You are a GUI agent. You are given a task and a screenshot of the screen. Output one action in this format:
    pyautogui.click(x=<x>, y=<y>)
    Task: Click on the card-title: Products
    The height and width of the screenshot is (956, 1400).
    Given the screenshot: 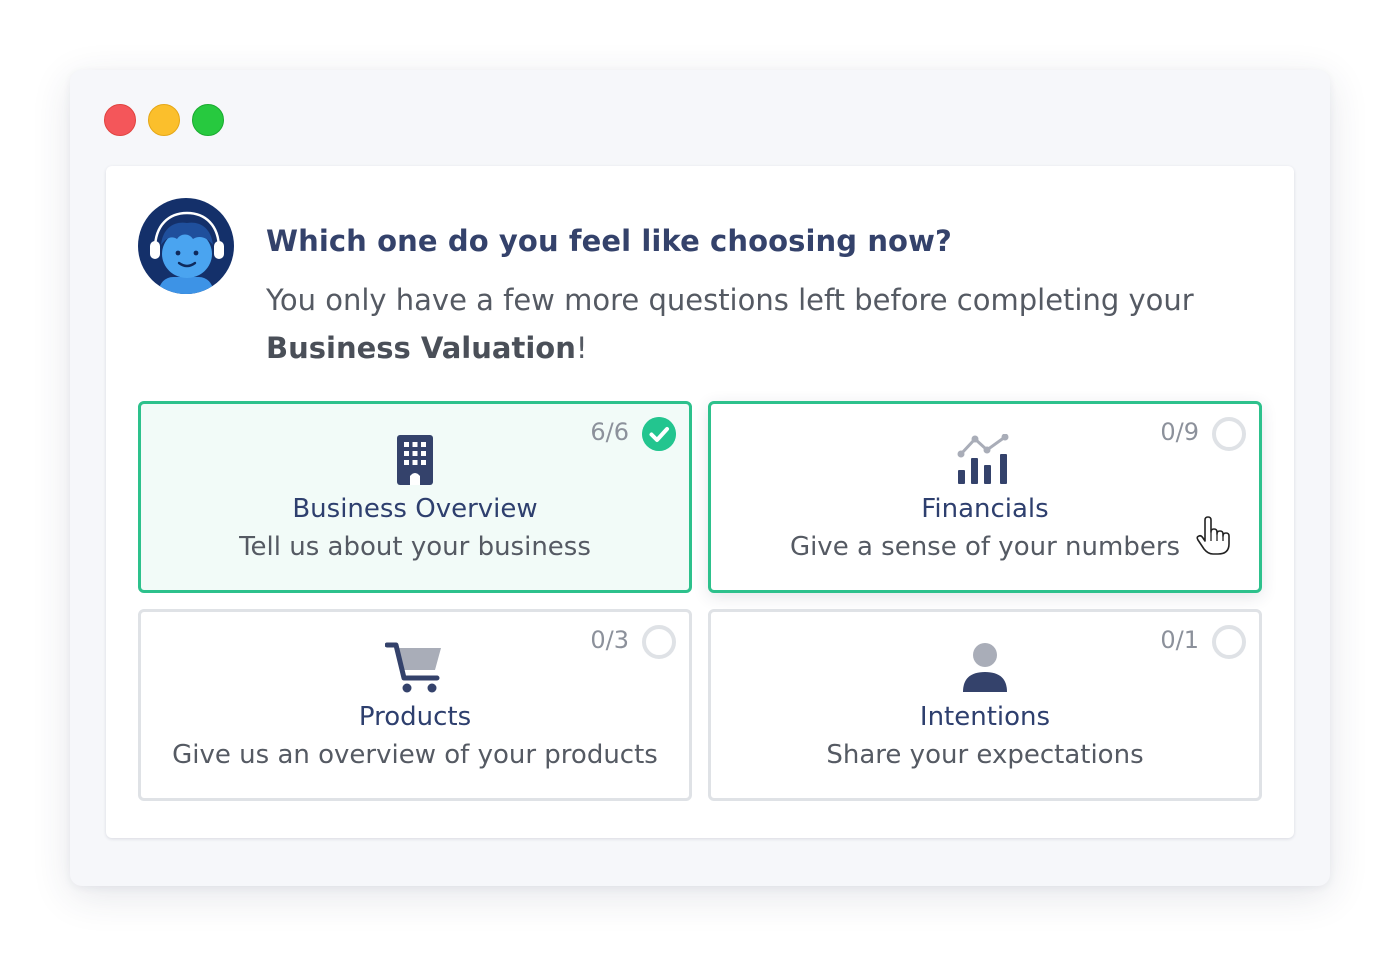 What is the action you would take?
    pyautogui.click(x=415, y=717)
    